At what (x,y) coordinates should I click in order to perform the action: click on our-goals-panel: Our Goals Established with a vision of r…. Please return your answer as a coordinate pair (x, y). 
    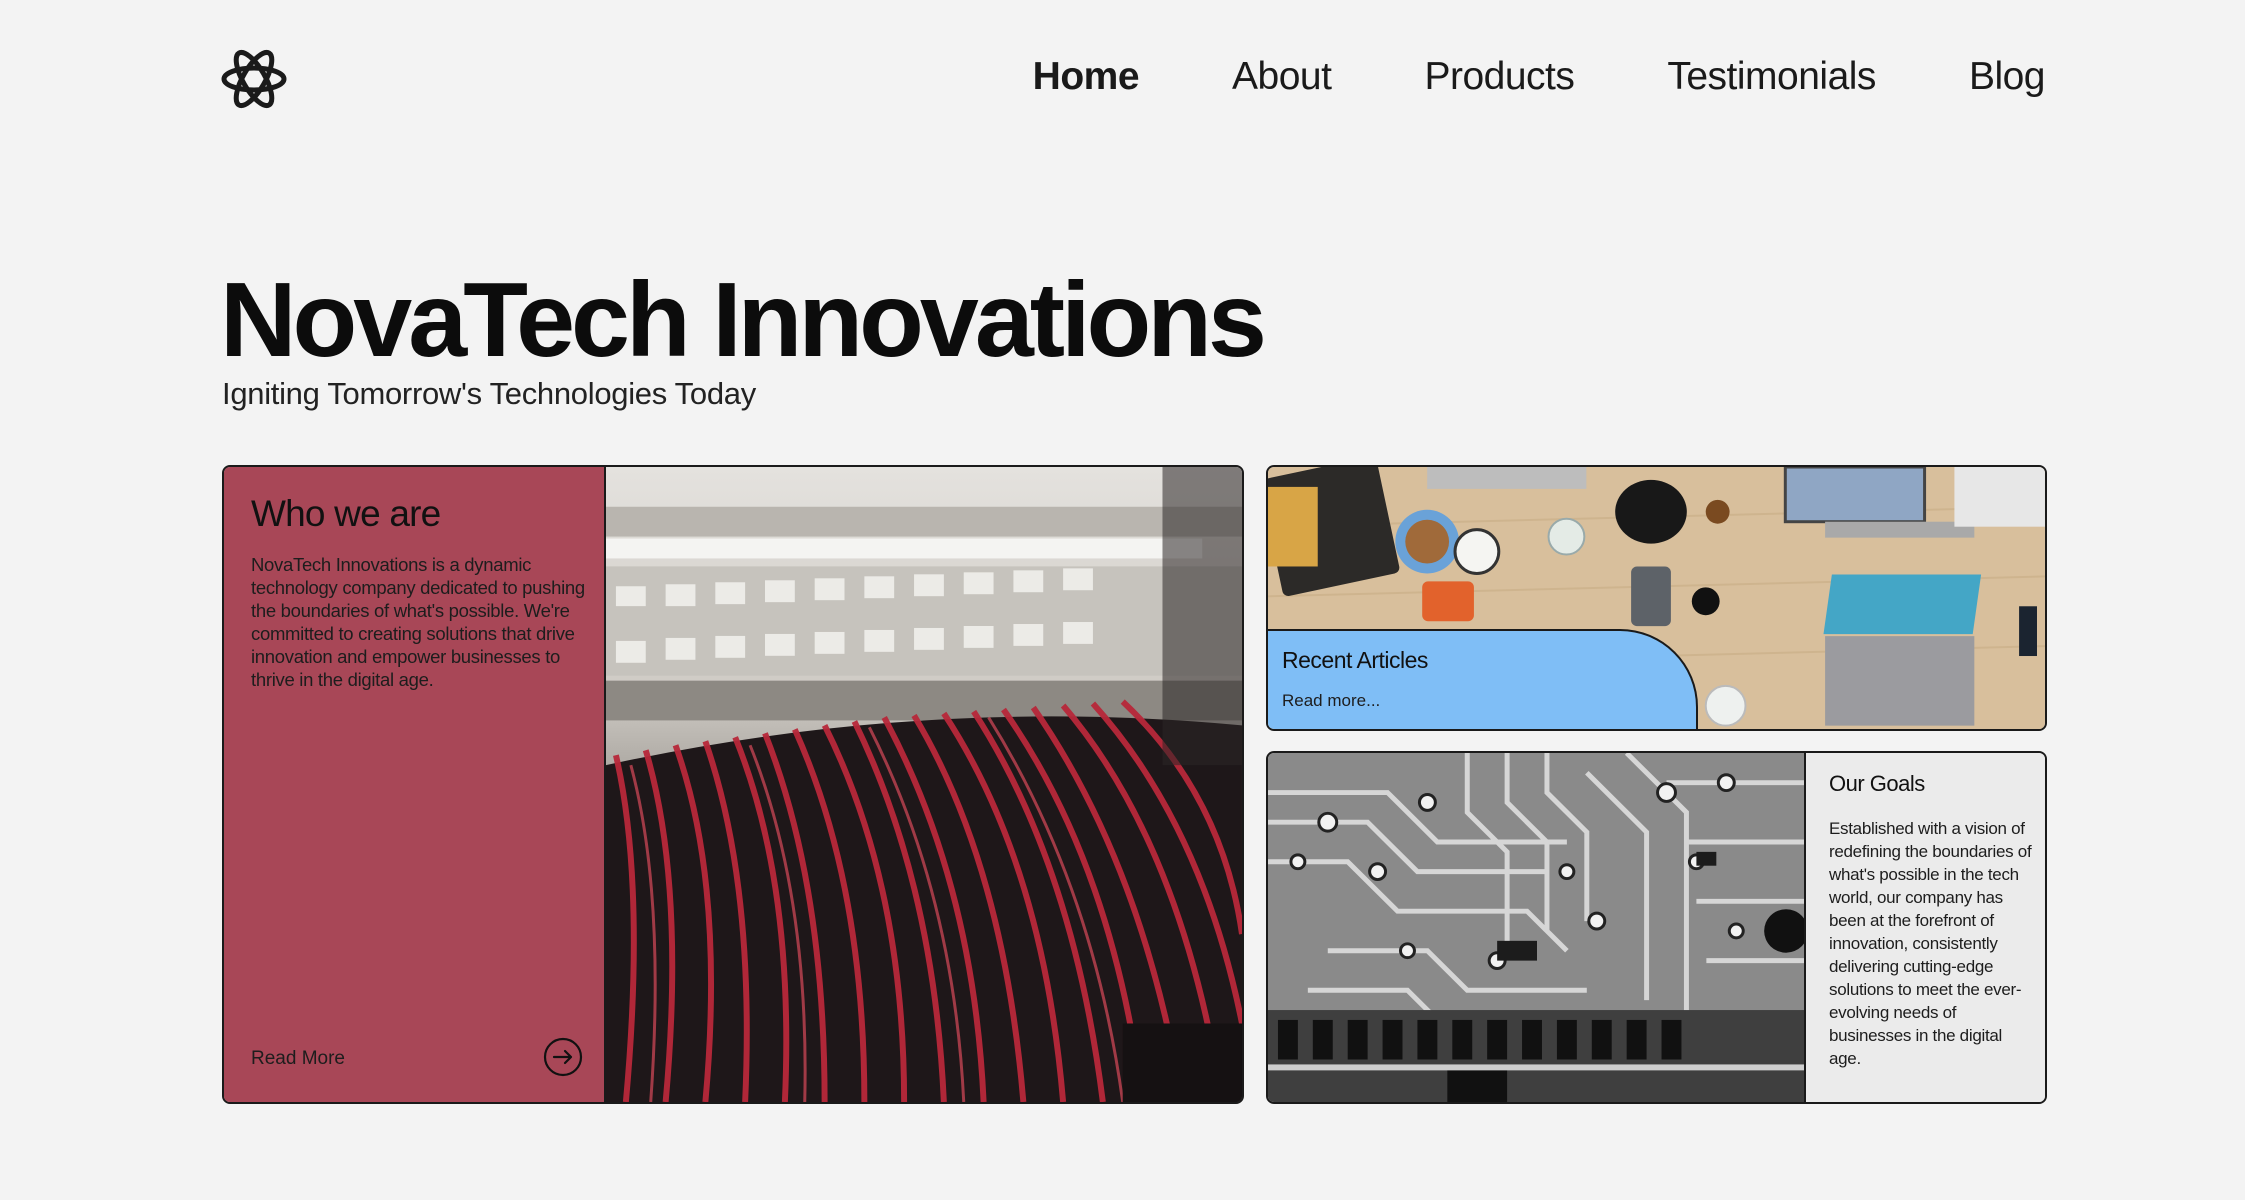
    Looking at the image, I should click on (1925, 927).